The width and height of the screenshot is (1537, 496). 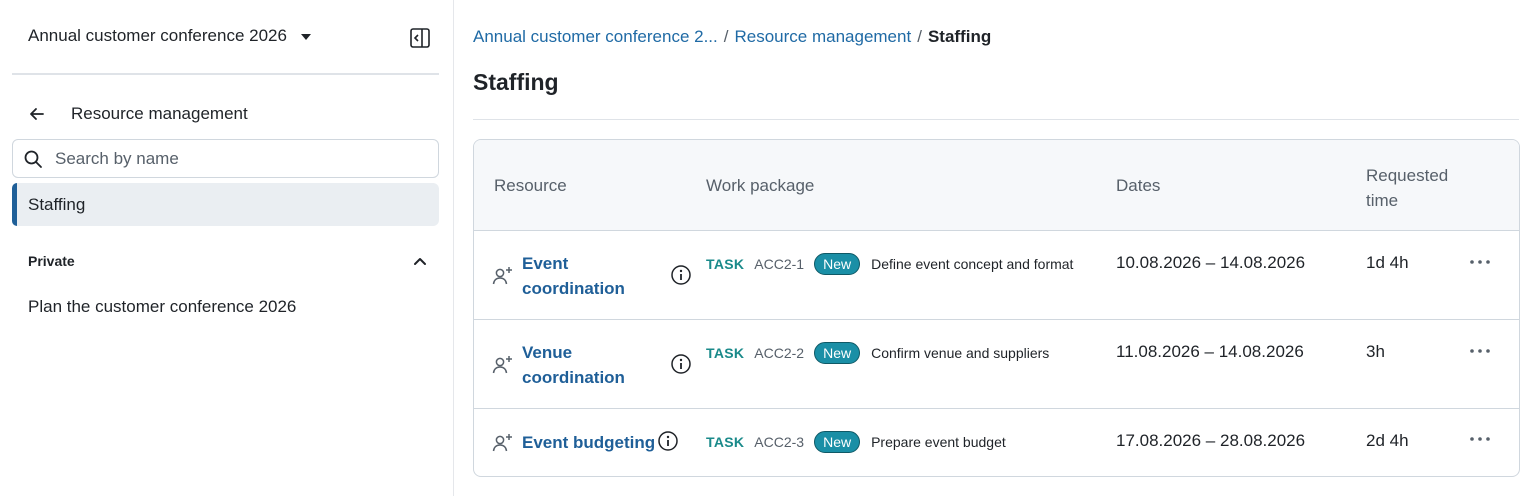 I want to click on project-name: Annual customer conference 2026, so click(x=157, y=35).